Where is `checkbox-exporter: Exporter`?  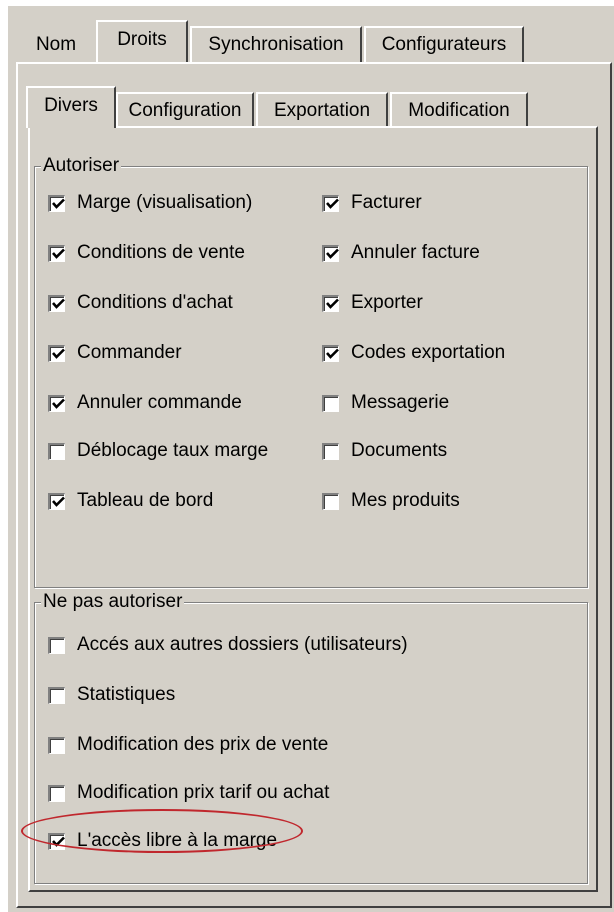 checkbox-exporter: Exporter is located at coordinates (372, 303).